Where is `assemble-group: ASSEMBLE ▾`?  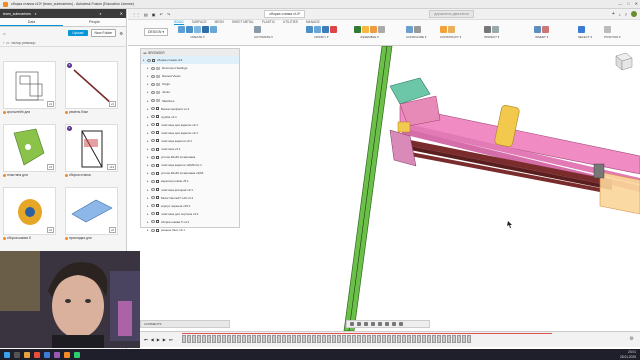
assemble-group: ASSEMBLE ▾ is located at coordinates (369, 35).